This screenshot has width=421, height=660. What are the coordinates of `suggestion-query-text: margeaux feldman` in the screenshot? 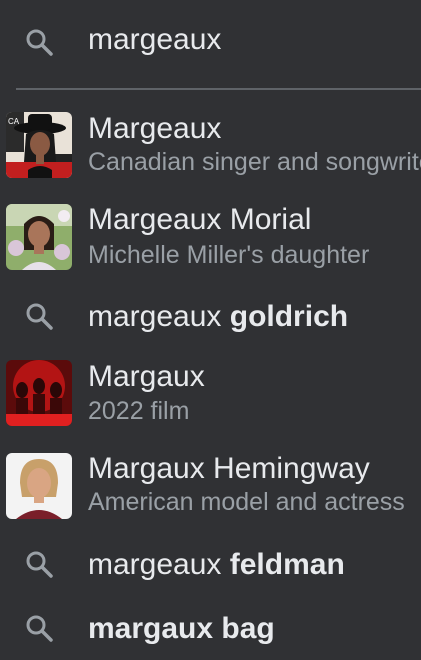 It's located at (216, 565).